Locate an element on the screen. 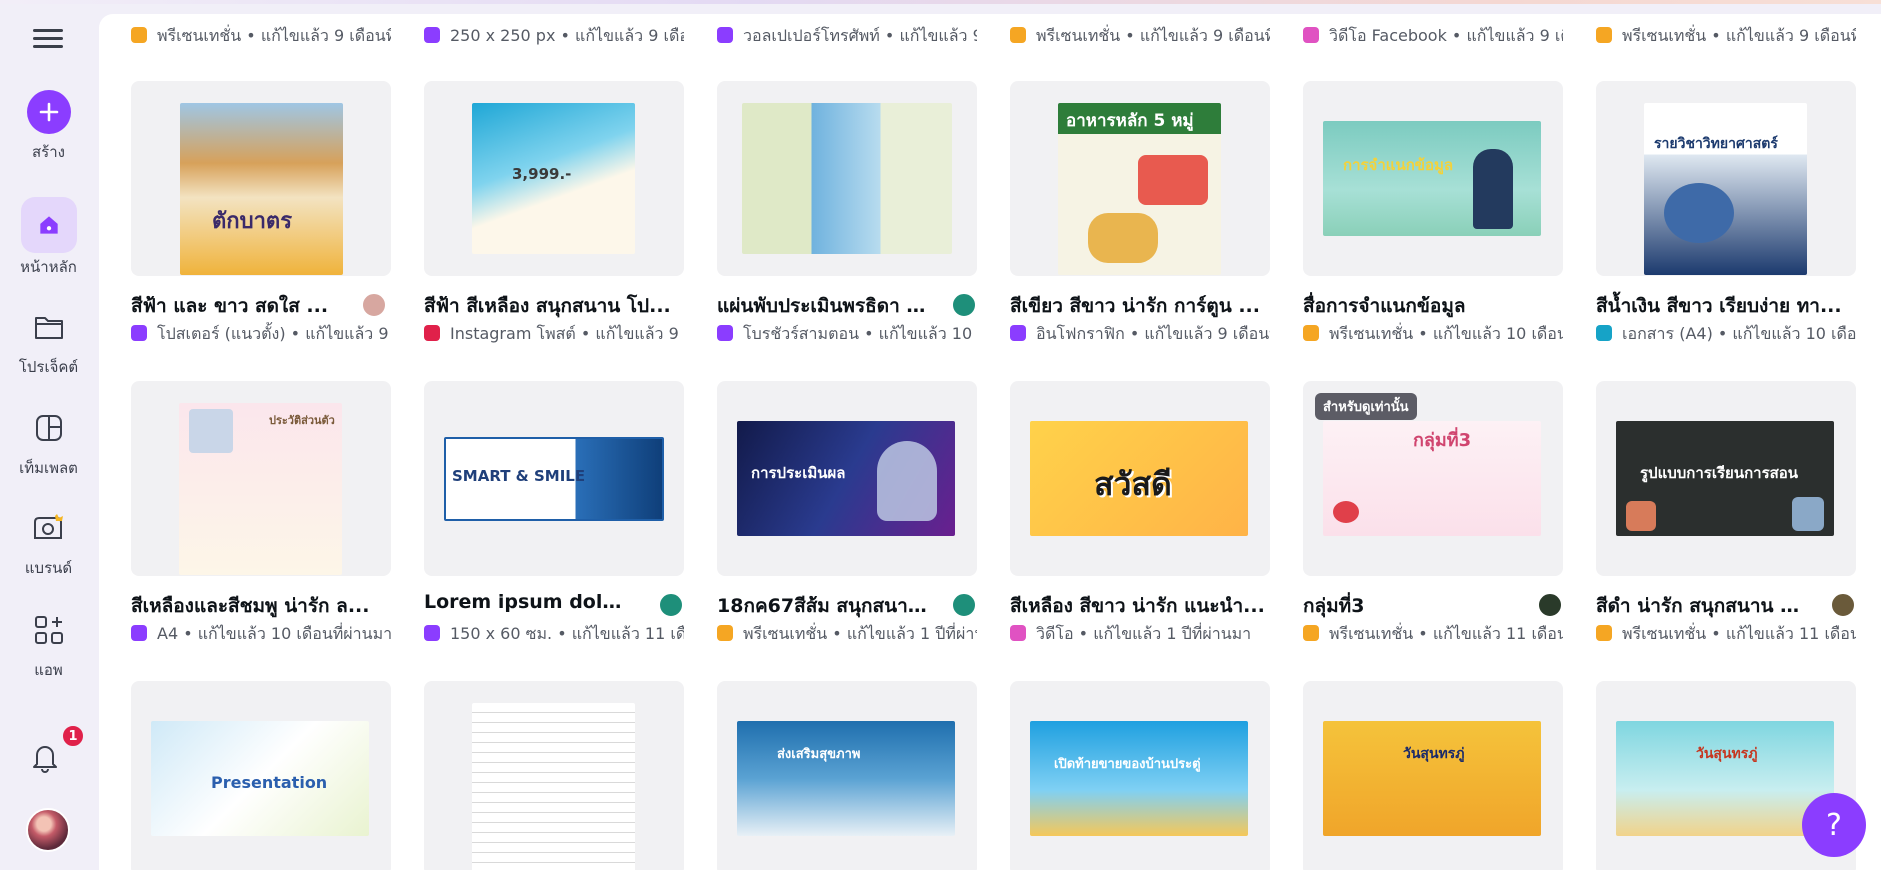 The width and height of the screenshot is (1881, 870). sidebar-item-apps: แอพ is located at coordinates (48, 645).